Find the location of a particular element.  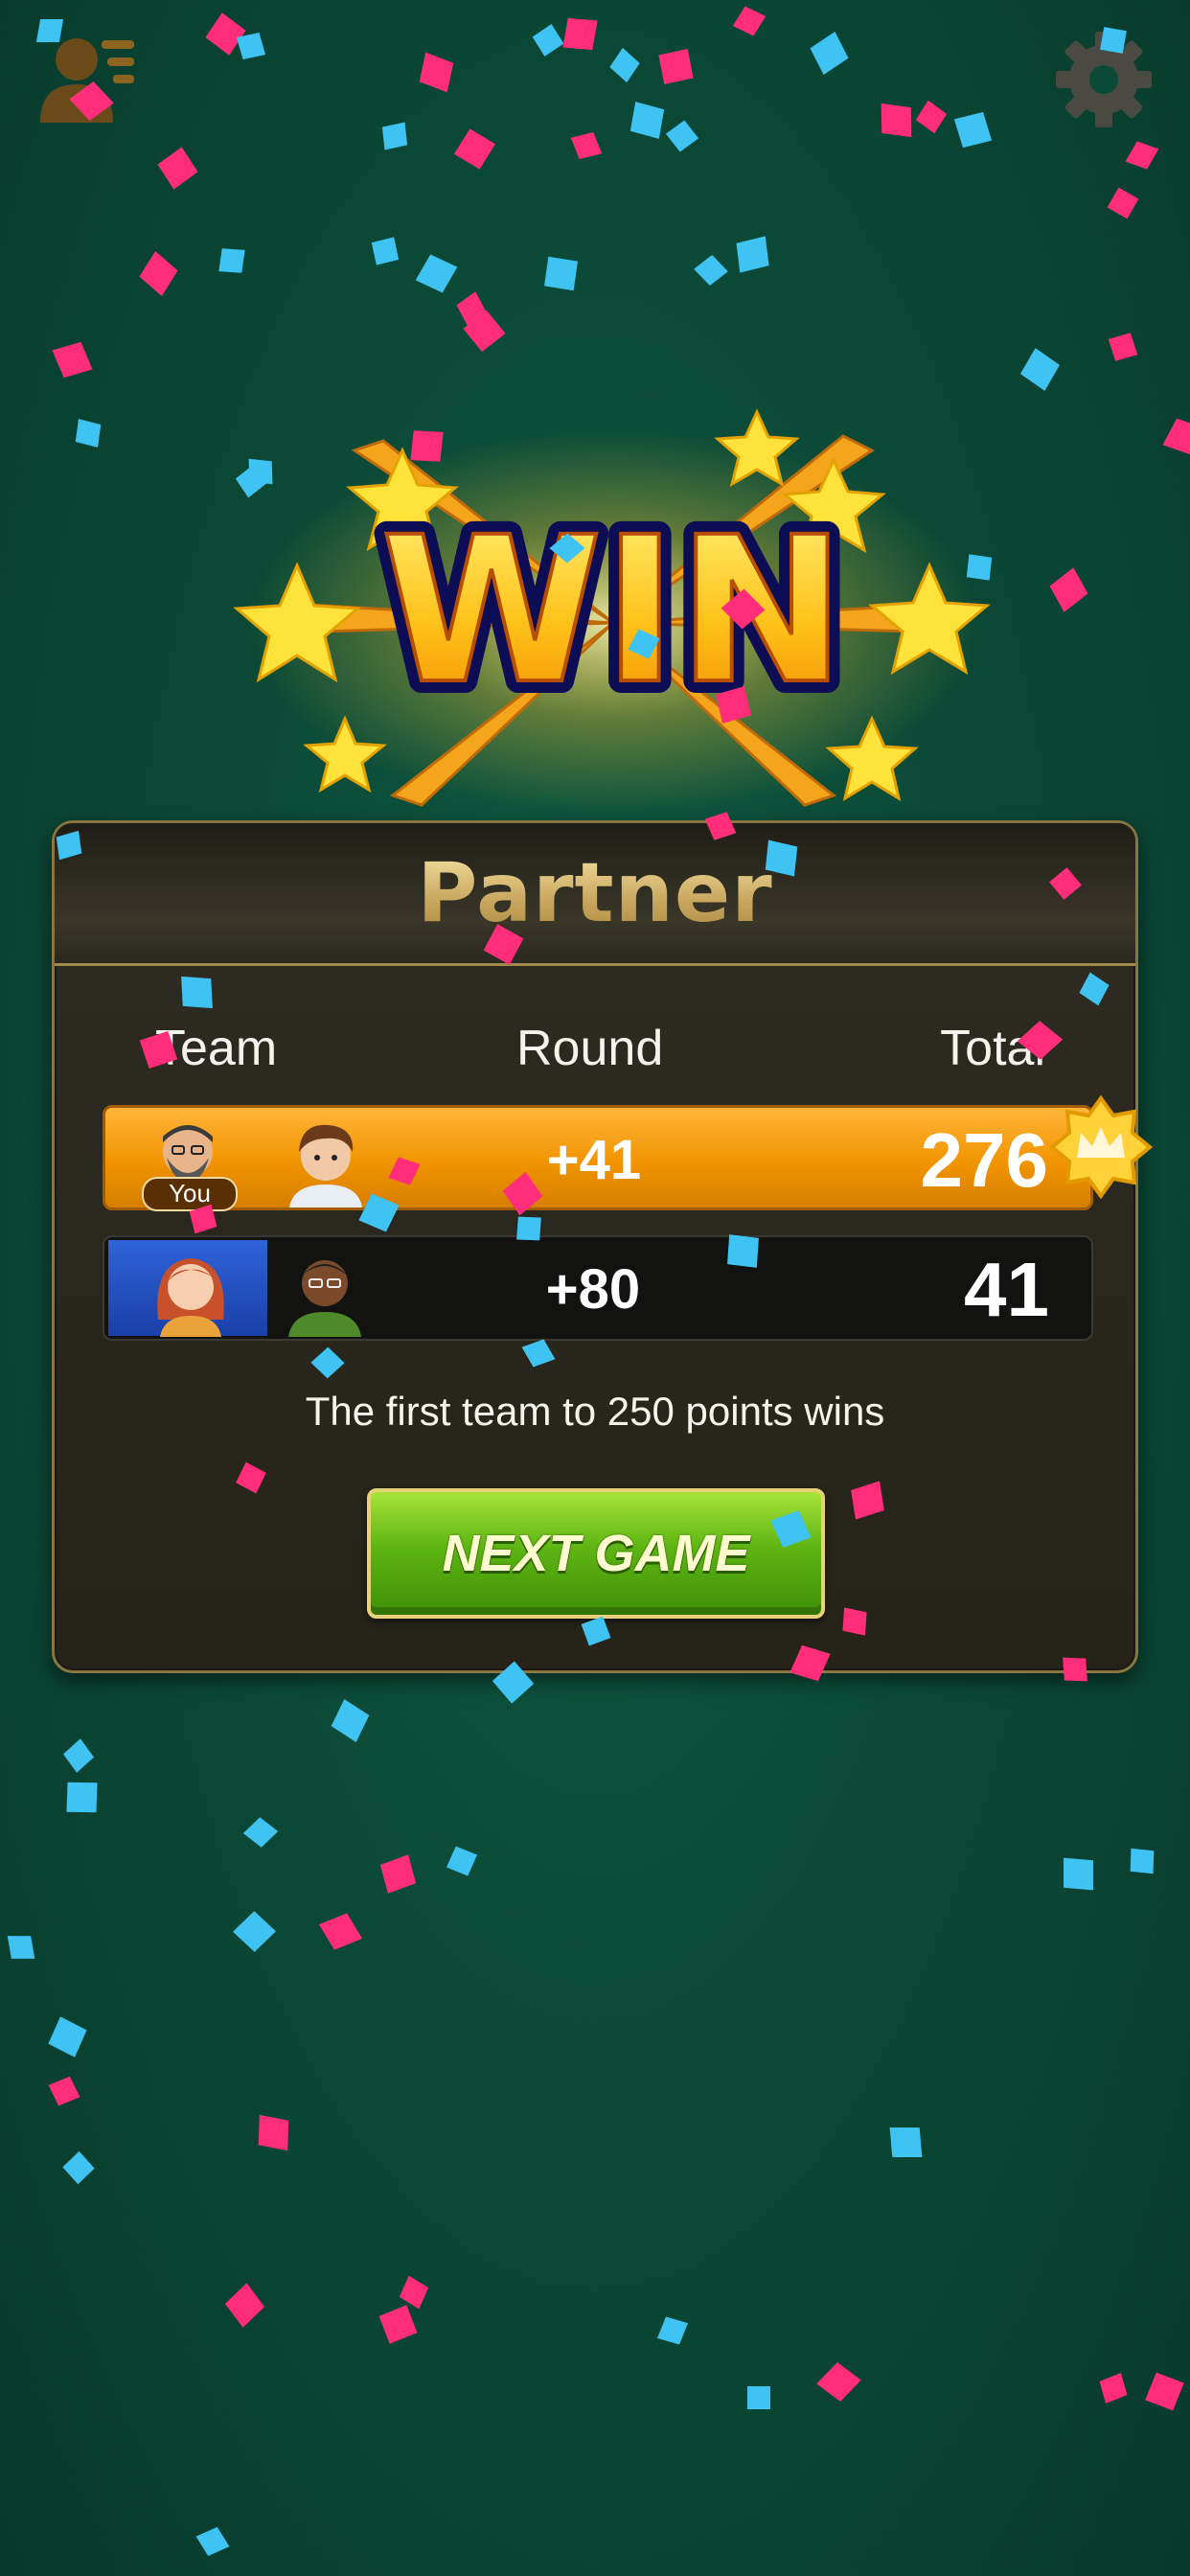

total-score-your-team: 276 is located at coordinates (984, 1160).